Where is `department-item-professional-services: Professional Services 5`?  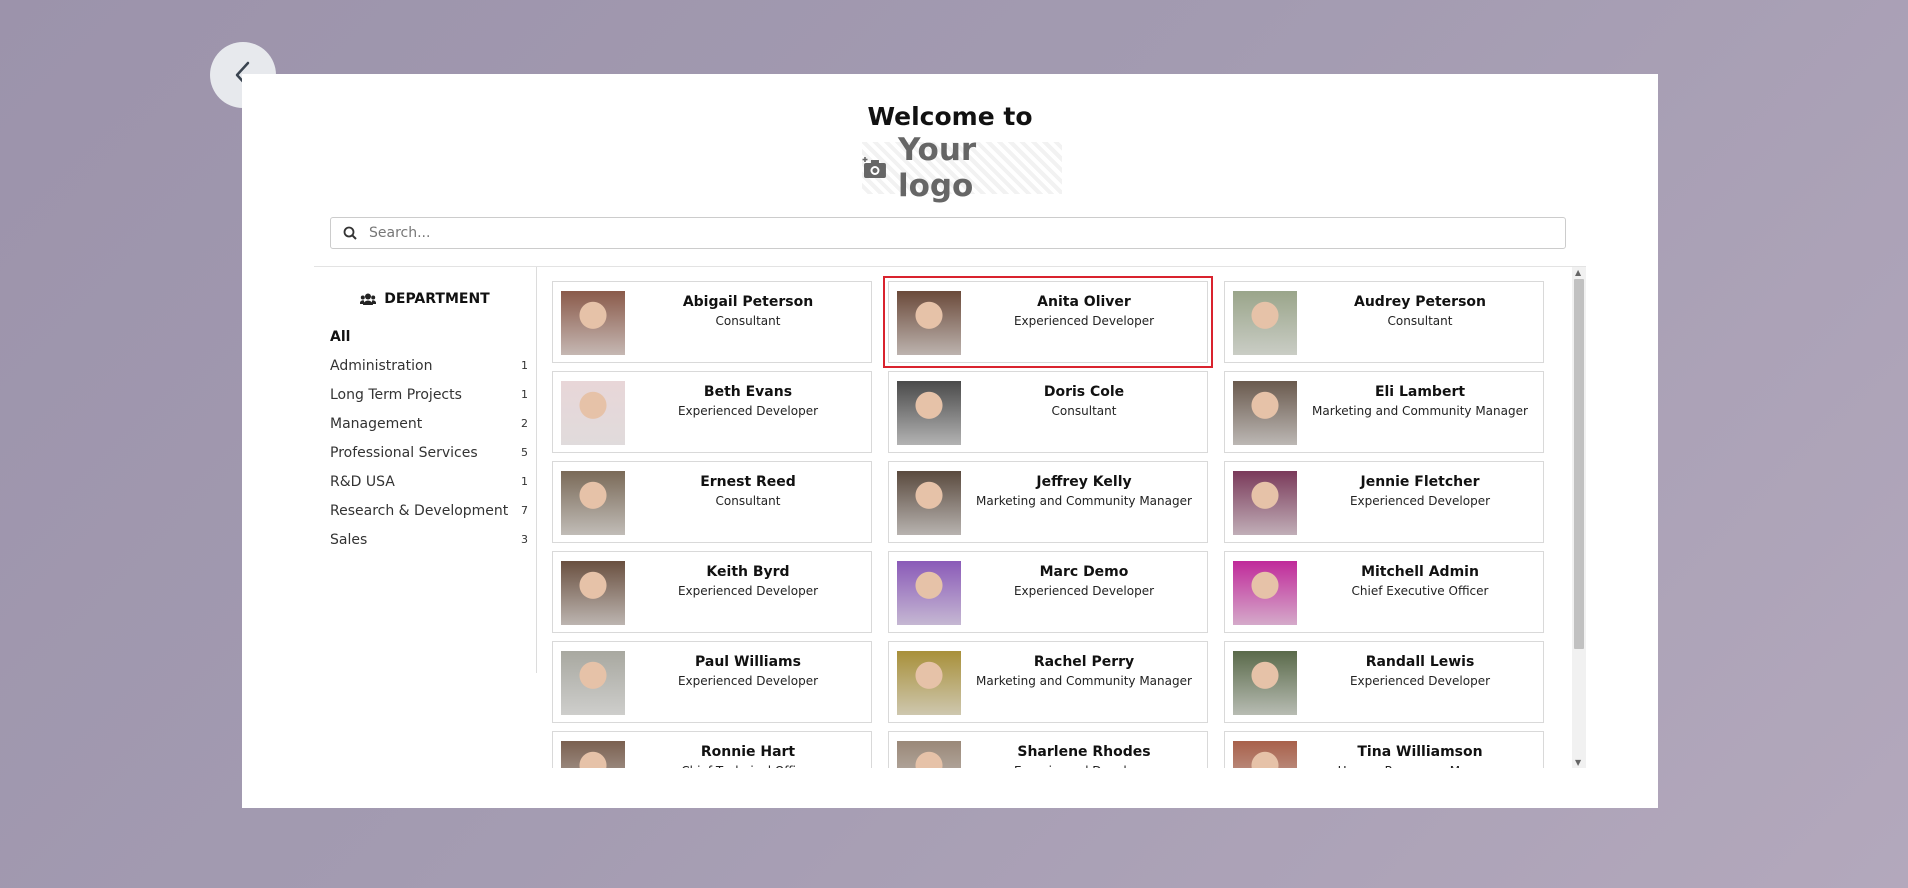
department-item-professional-services: Professional Services 5 is located at coordinates (430, 452).